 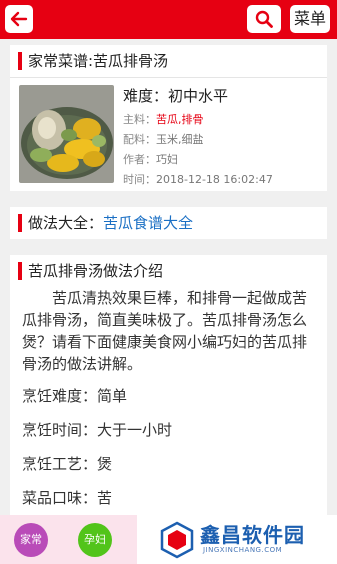 I want to click on back-arrow-icon, so click(x=19, y=19).